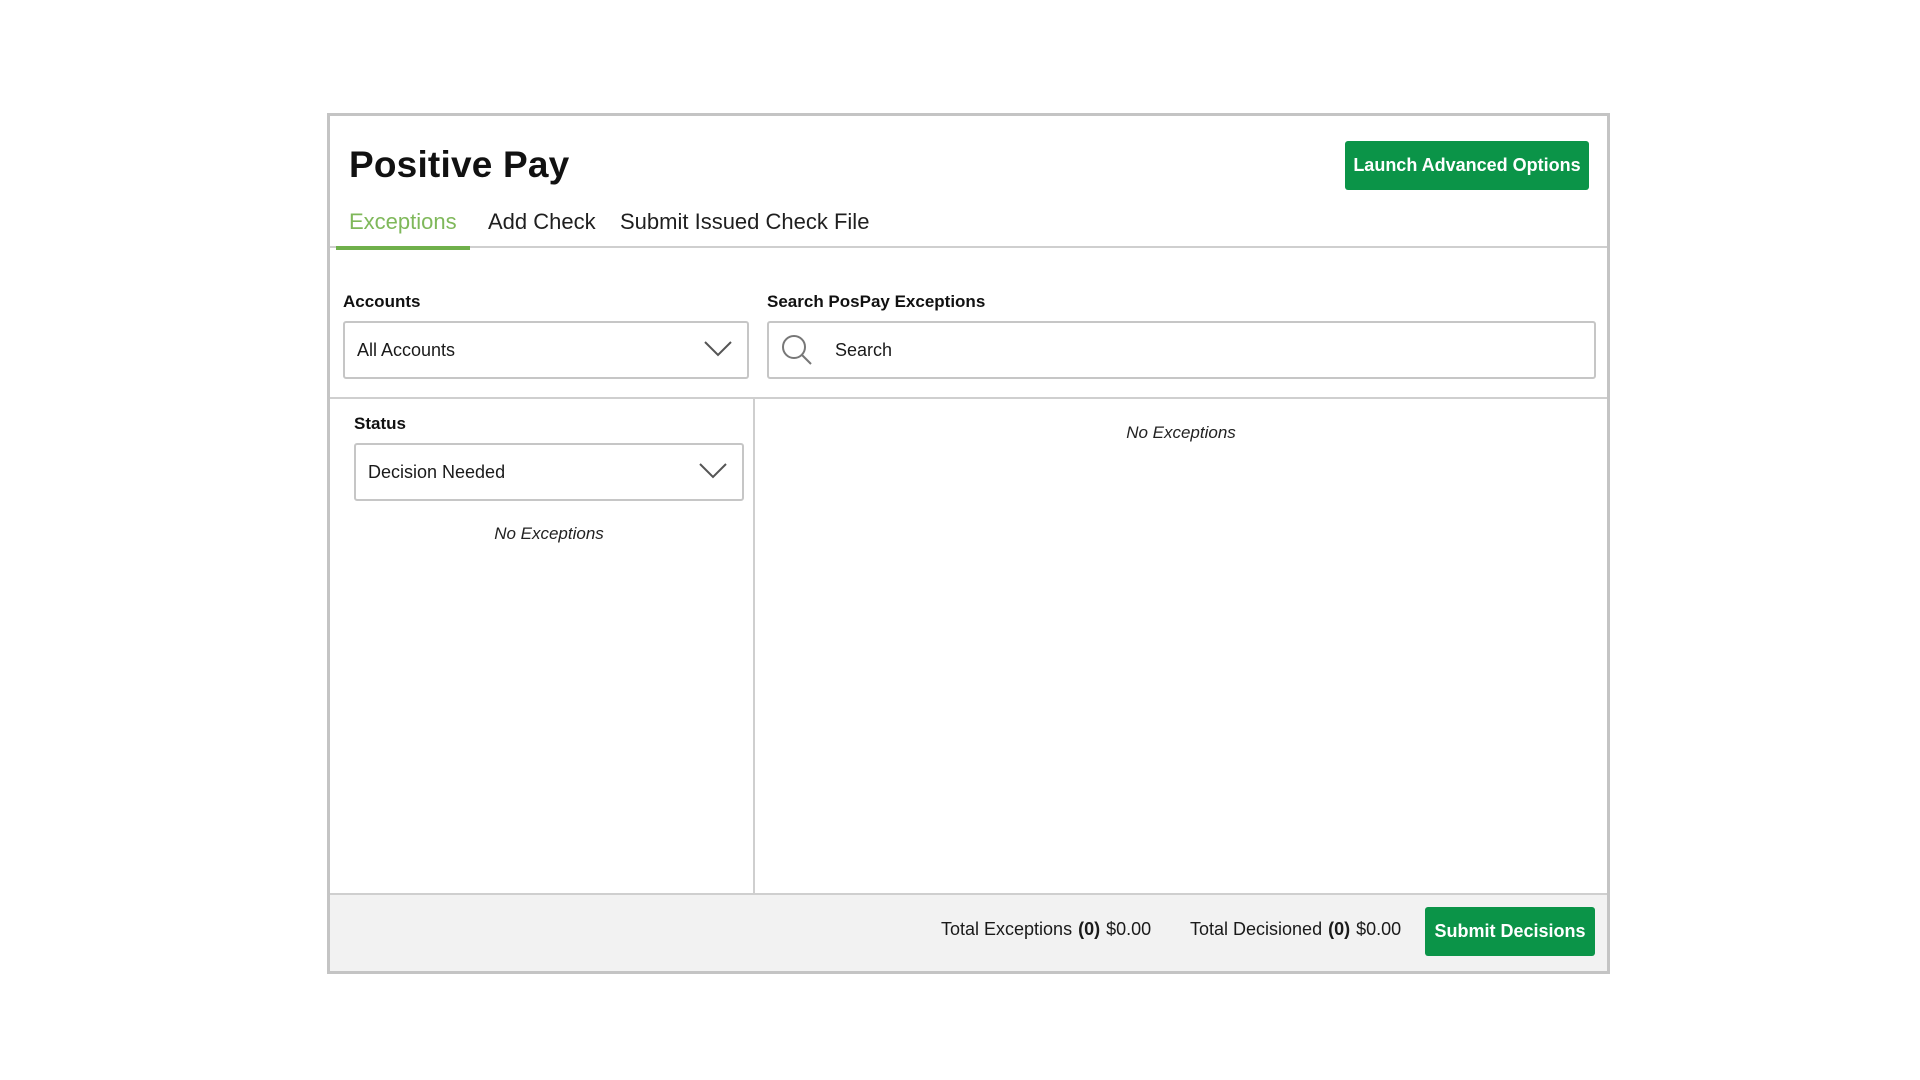 Image resolution: width=1920 pixels, height=1080 pixels. What do you see at coordinates (744, 226) in the screenshot?
I see `tab-submit-issued-check-file: Submit Issued Check File` at bounding box center [744, 226].